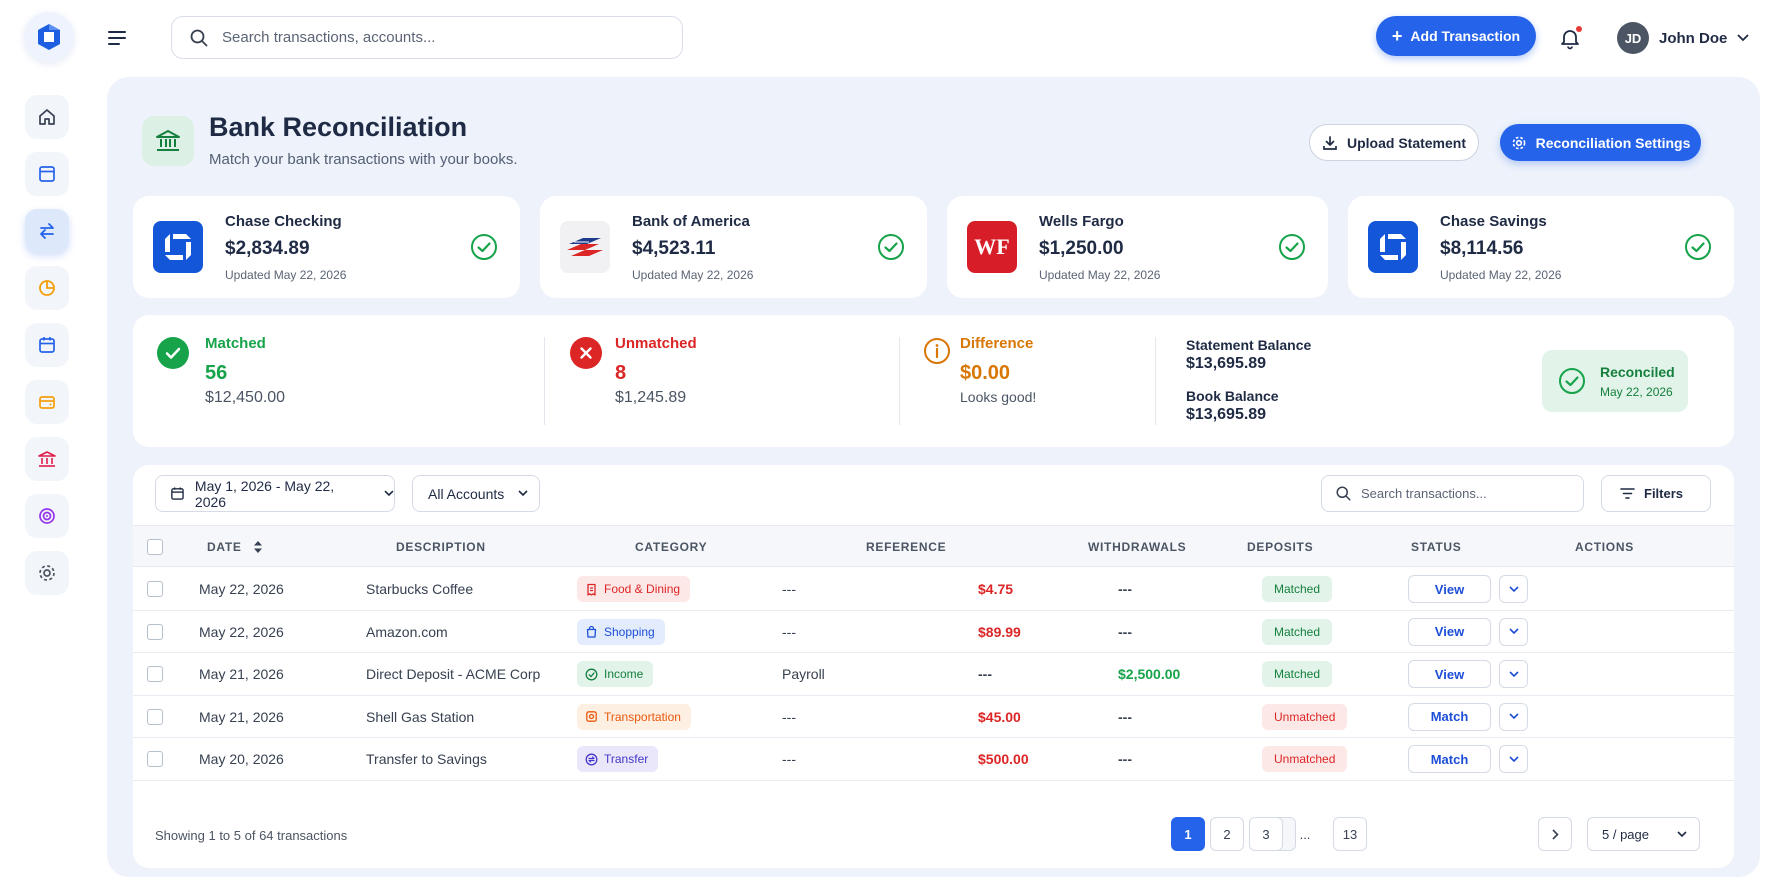 The width and height of the screenshot is (1774, 887). I want to click on sidebar-item-calendar, so click(47, 345).